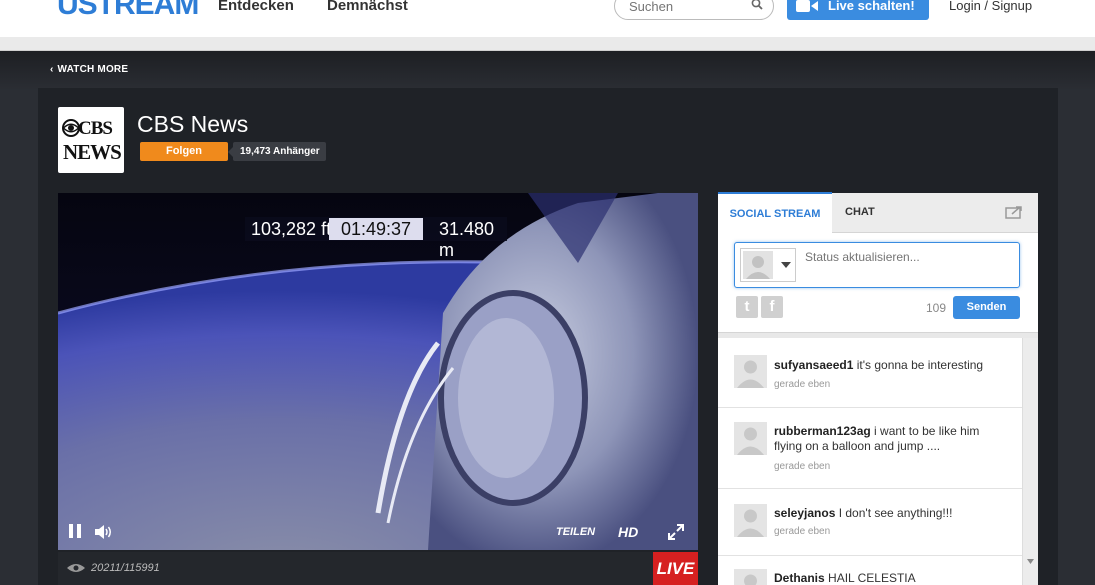  I want to click on feed-scrollbar, so click(1030, 461).